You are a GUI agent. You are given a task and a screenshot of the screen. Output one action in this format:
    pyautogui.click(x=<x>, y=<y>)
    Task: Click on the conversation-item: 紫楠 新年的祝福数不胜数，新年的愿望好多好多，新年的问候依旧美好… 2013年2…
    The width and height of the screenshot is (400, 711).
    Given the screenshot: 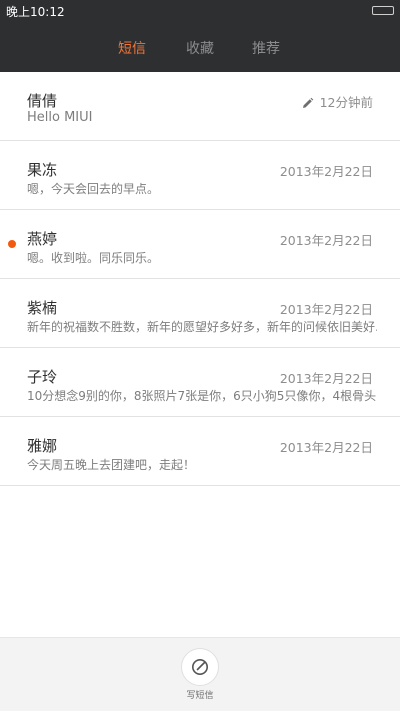 What is the action you would take?
    pyautogui.click(x=200, y=313)
    